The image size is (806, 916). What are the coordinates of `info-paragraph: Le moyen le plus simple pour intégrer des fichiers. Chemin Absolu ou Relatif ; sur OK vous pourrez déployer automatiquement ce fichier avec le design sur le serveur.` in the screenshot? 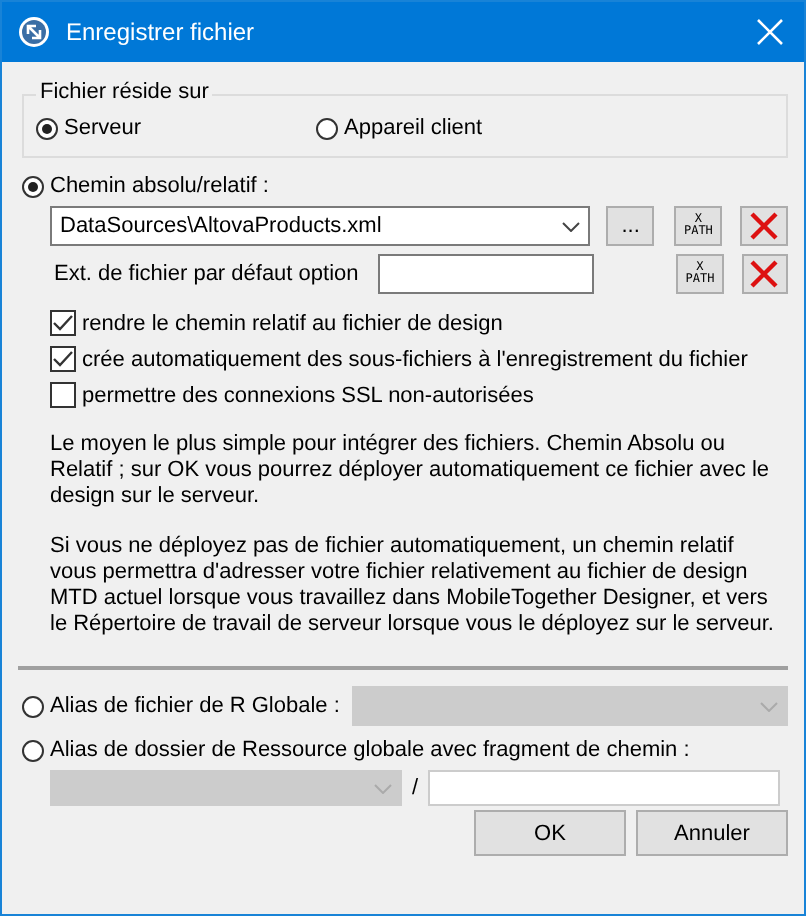 It's located at (411, 471).